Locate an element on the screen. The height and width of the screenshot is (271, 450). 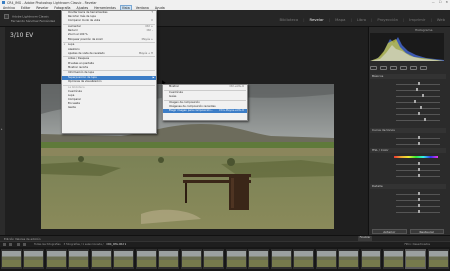
menu-revelar: Revelar is located at coordinates (42, 8).